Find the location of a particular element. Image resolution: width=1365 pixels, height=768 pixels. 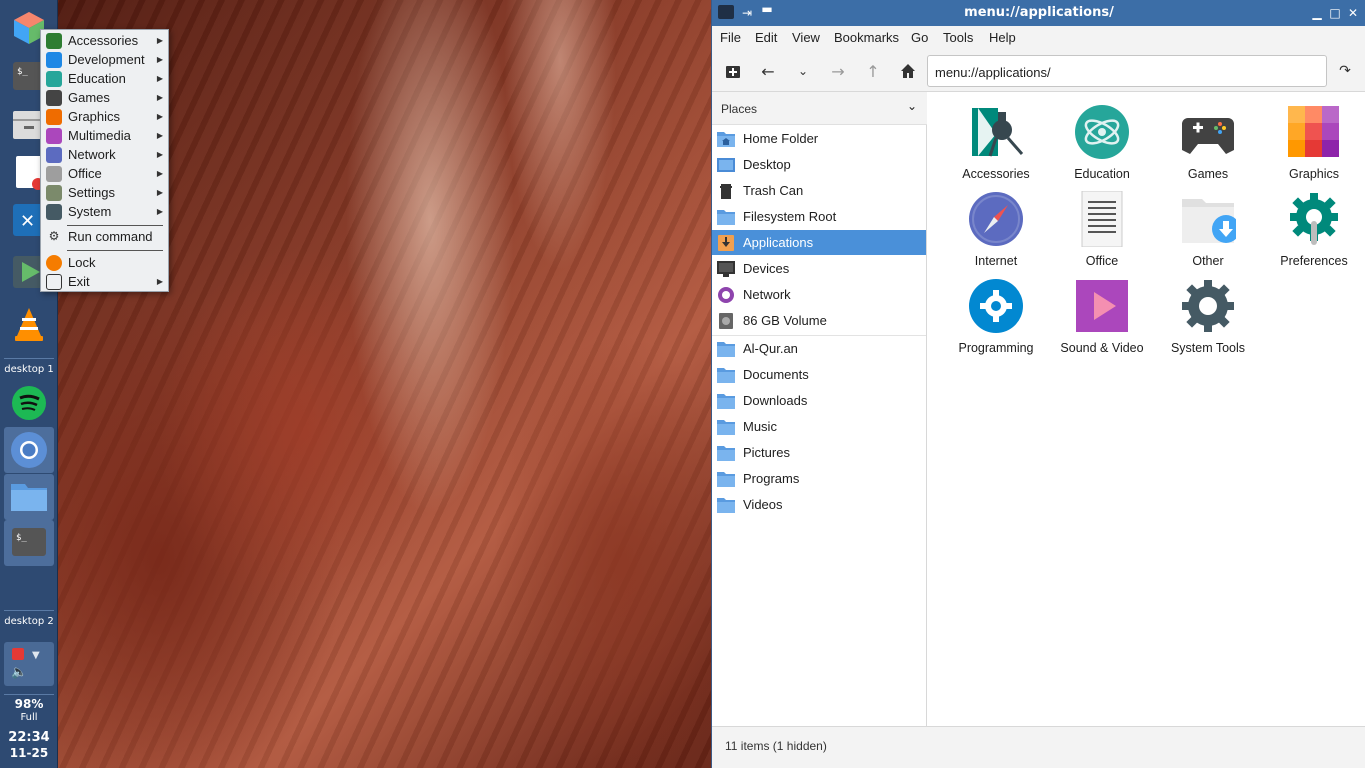

chromium-launcher-icon is located at coordinates (29, 450).